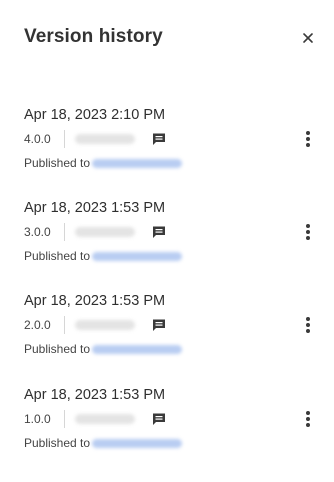 The image size is (334, 482). I want to click on panel-title: Version history, so click(93, 36).